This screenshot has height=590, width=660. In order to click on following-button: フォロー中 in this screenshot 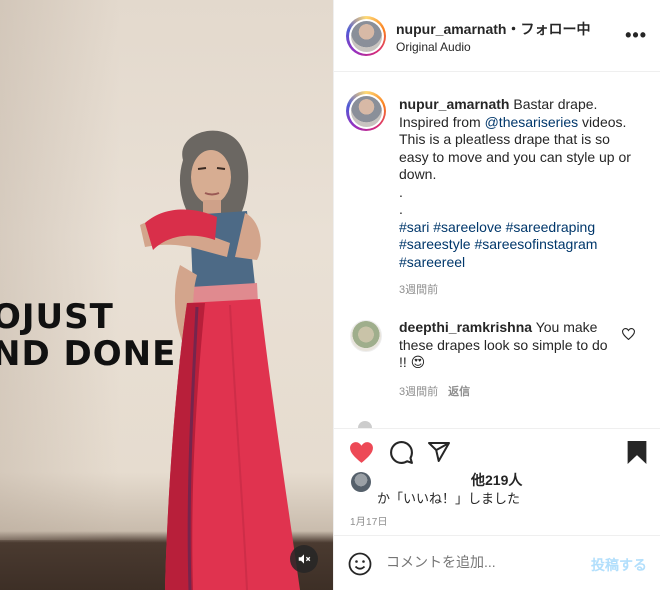, I will do `click(555, 29)`.